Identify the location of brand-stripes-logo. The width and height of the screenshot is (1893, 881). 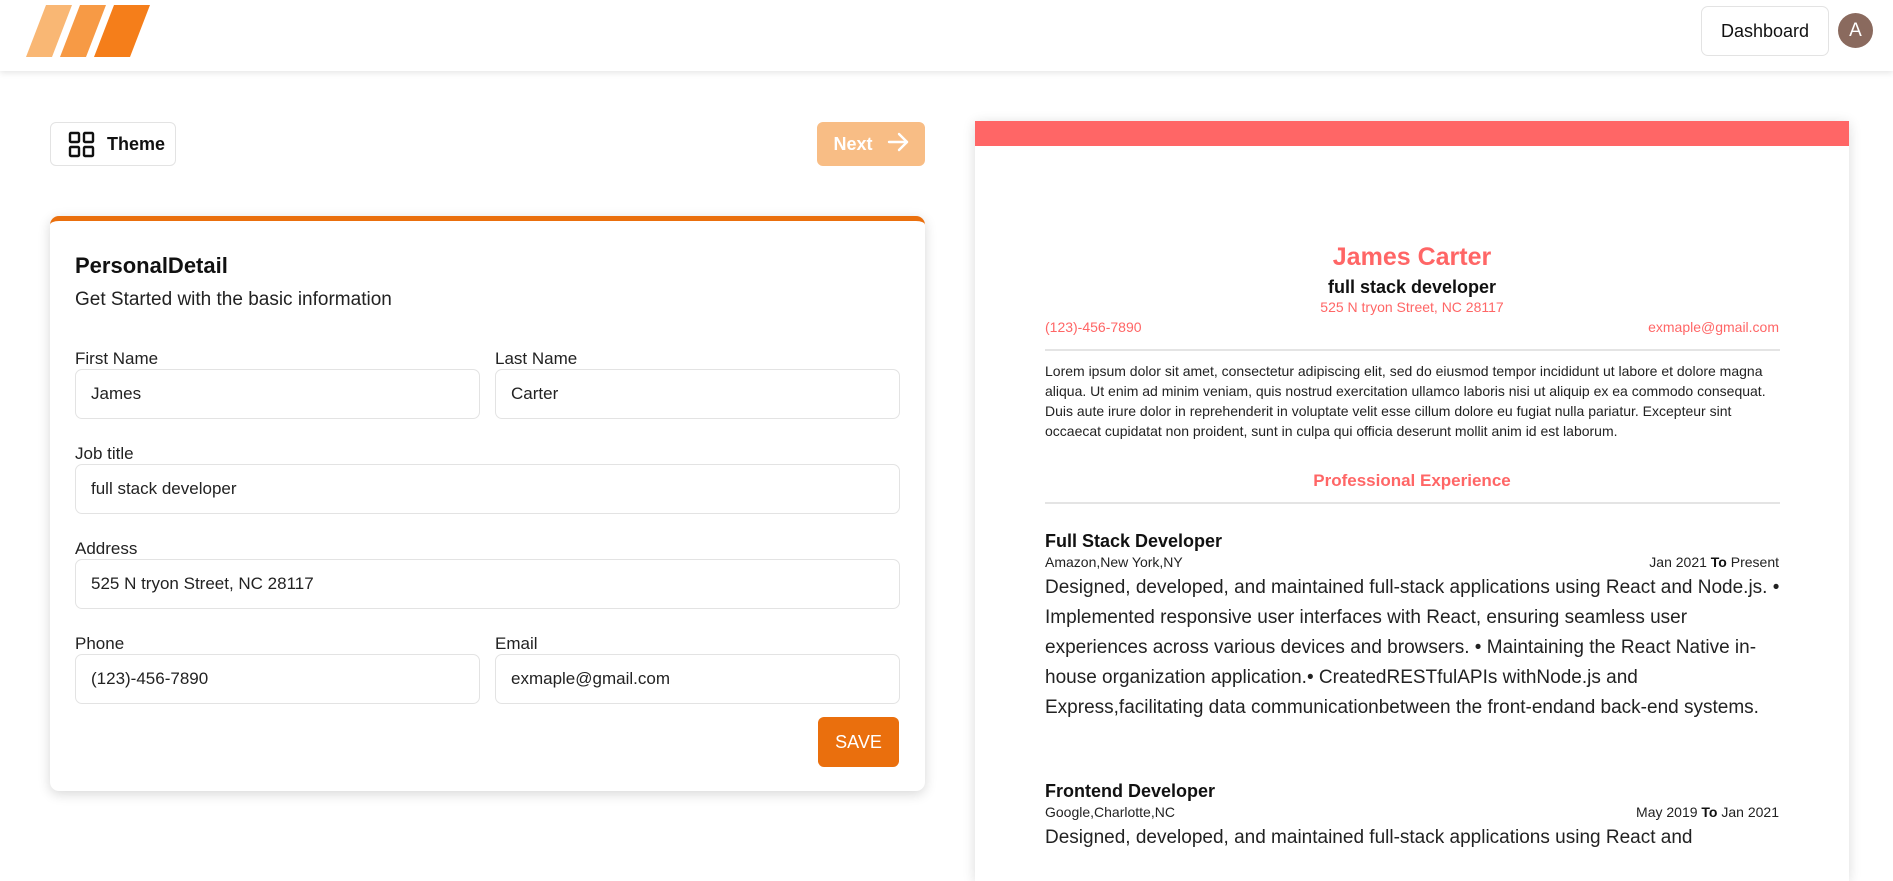
(88, 31).